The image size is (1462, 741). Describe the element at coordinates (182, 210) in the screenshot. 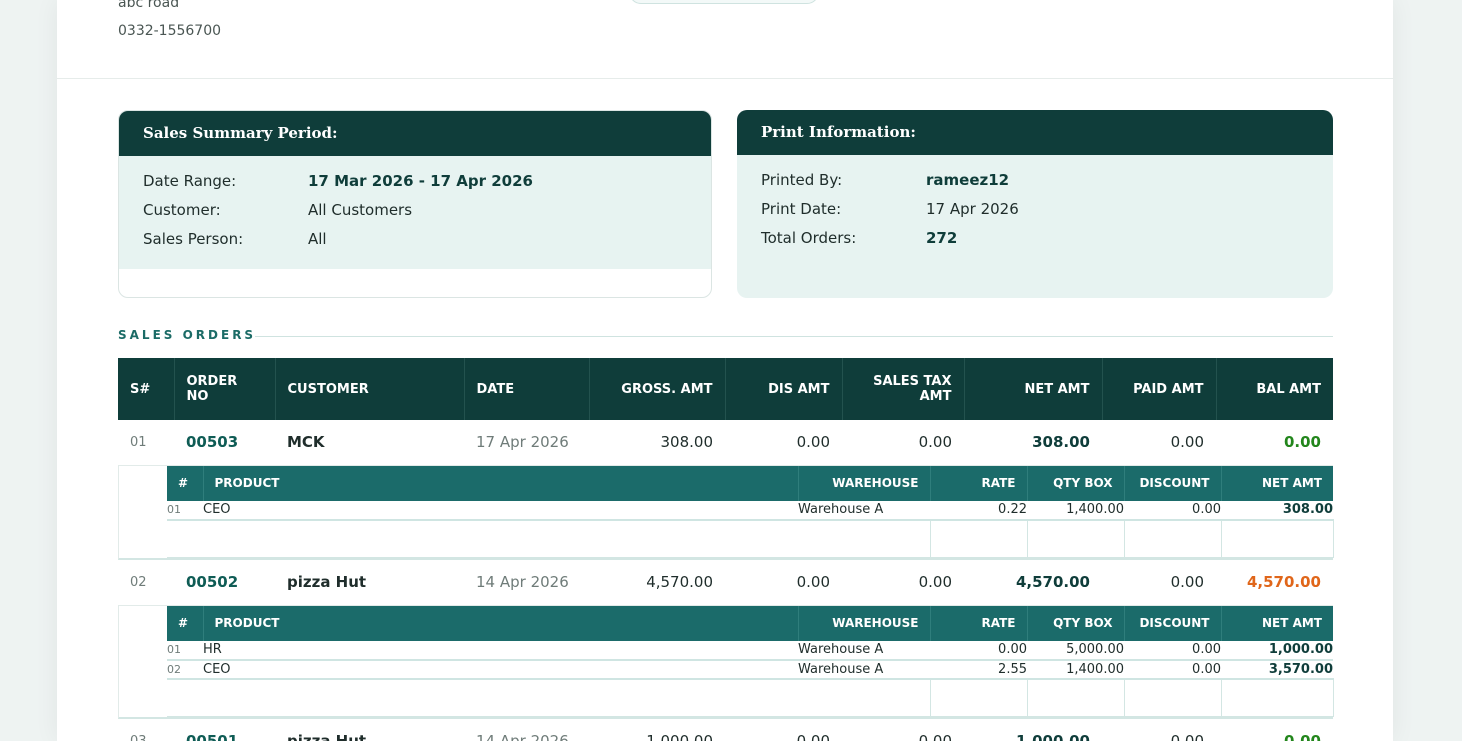

I see `info-label: Customer:` at that location.